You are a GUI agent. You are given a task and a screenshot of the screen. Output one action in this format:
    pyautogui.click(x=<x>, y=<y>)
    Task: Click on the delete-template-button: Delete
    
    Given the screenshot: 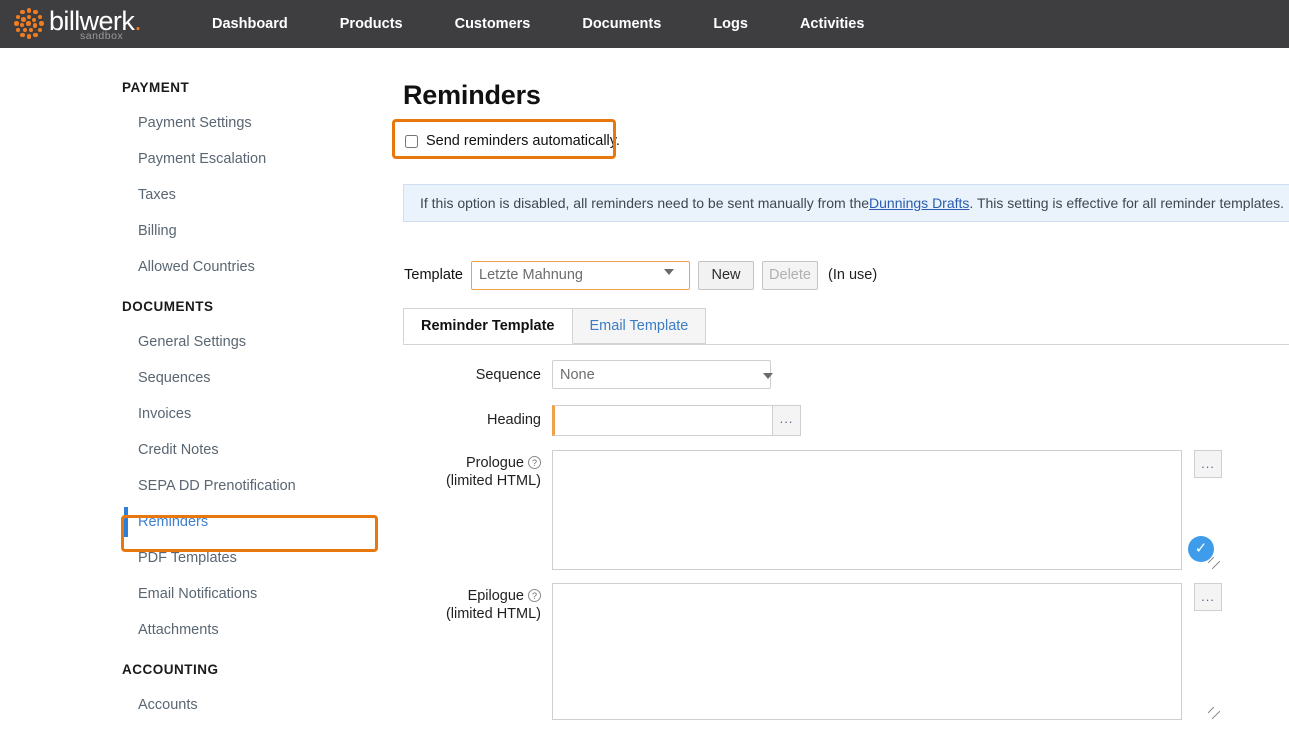 What is the action you would take?
    pyautogui.click(x=790, y=275)
    